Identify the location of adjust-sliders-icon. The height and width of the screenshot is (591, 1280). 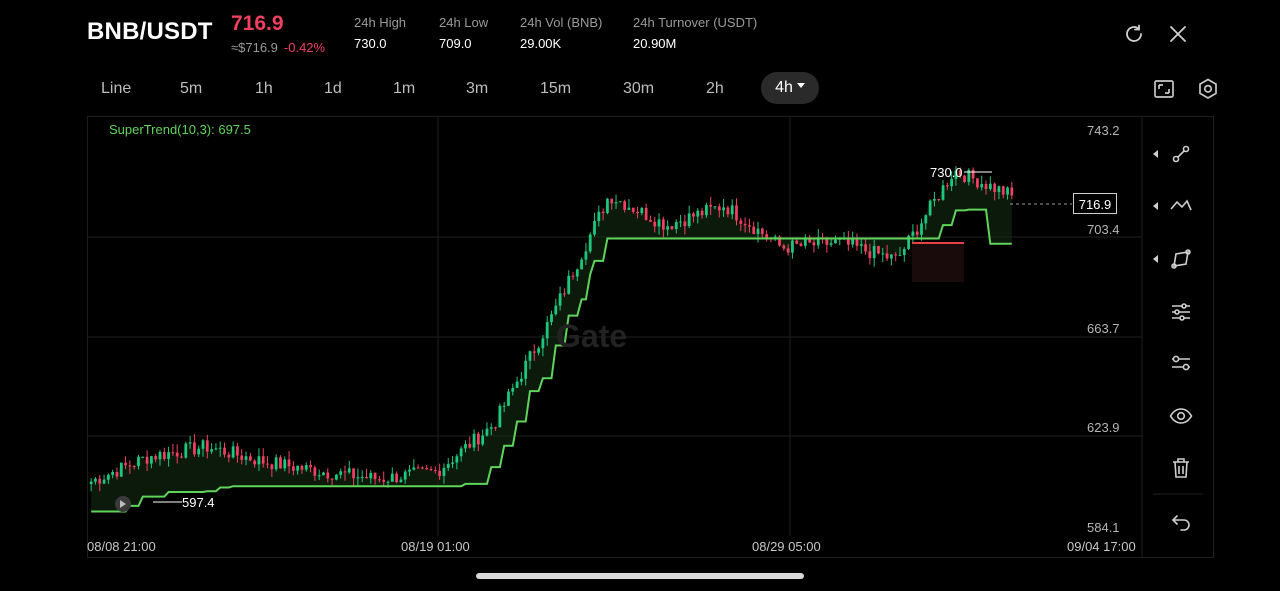
(1181, 311).